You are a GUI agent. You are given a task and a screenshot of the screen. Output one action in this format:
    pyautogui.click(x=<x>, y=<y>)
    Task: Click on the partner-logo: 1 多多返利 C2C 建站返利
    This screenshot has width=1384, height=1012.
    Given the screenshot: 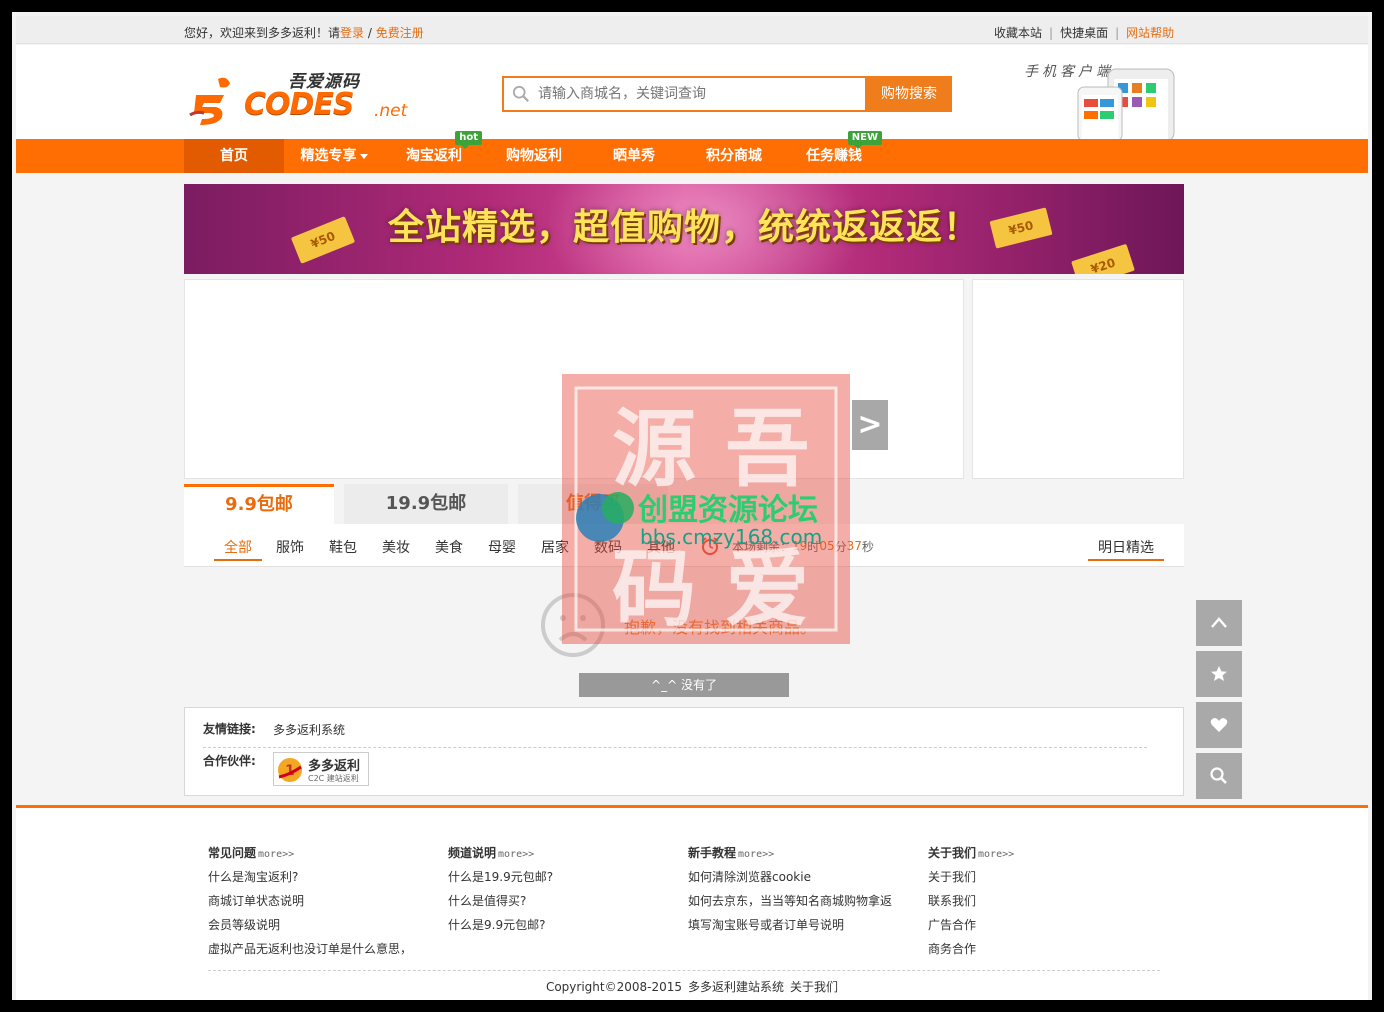 What is the action you would take?
    pyautogui.click(x=321, y=769)
    